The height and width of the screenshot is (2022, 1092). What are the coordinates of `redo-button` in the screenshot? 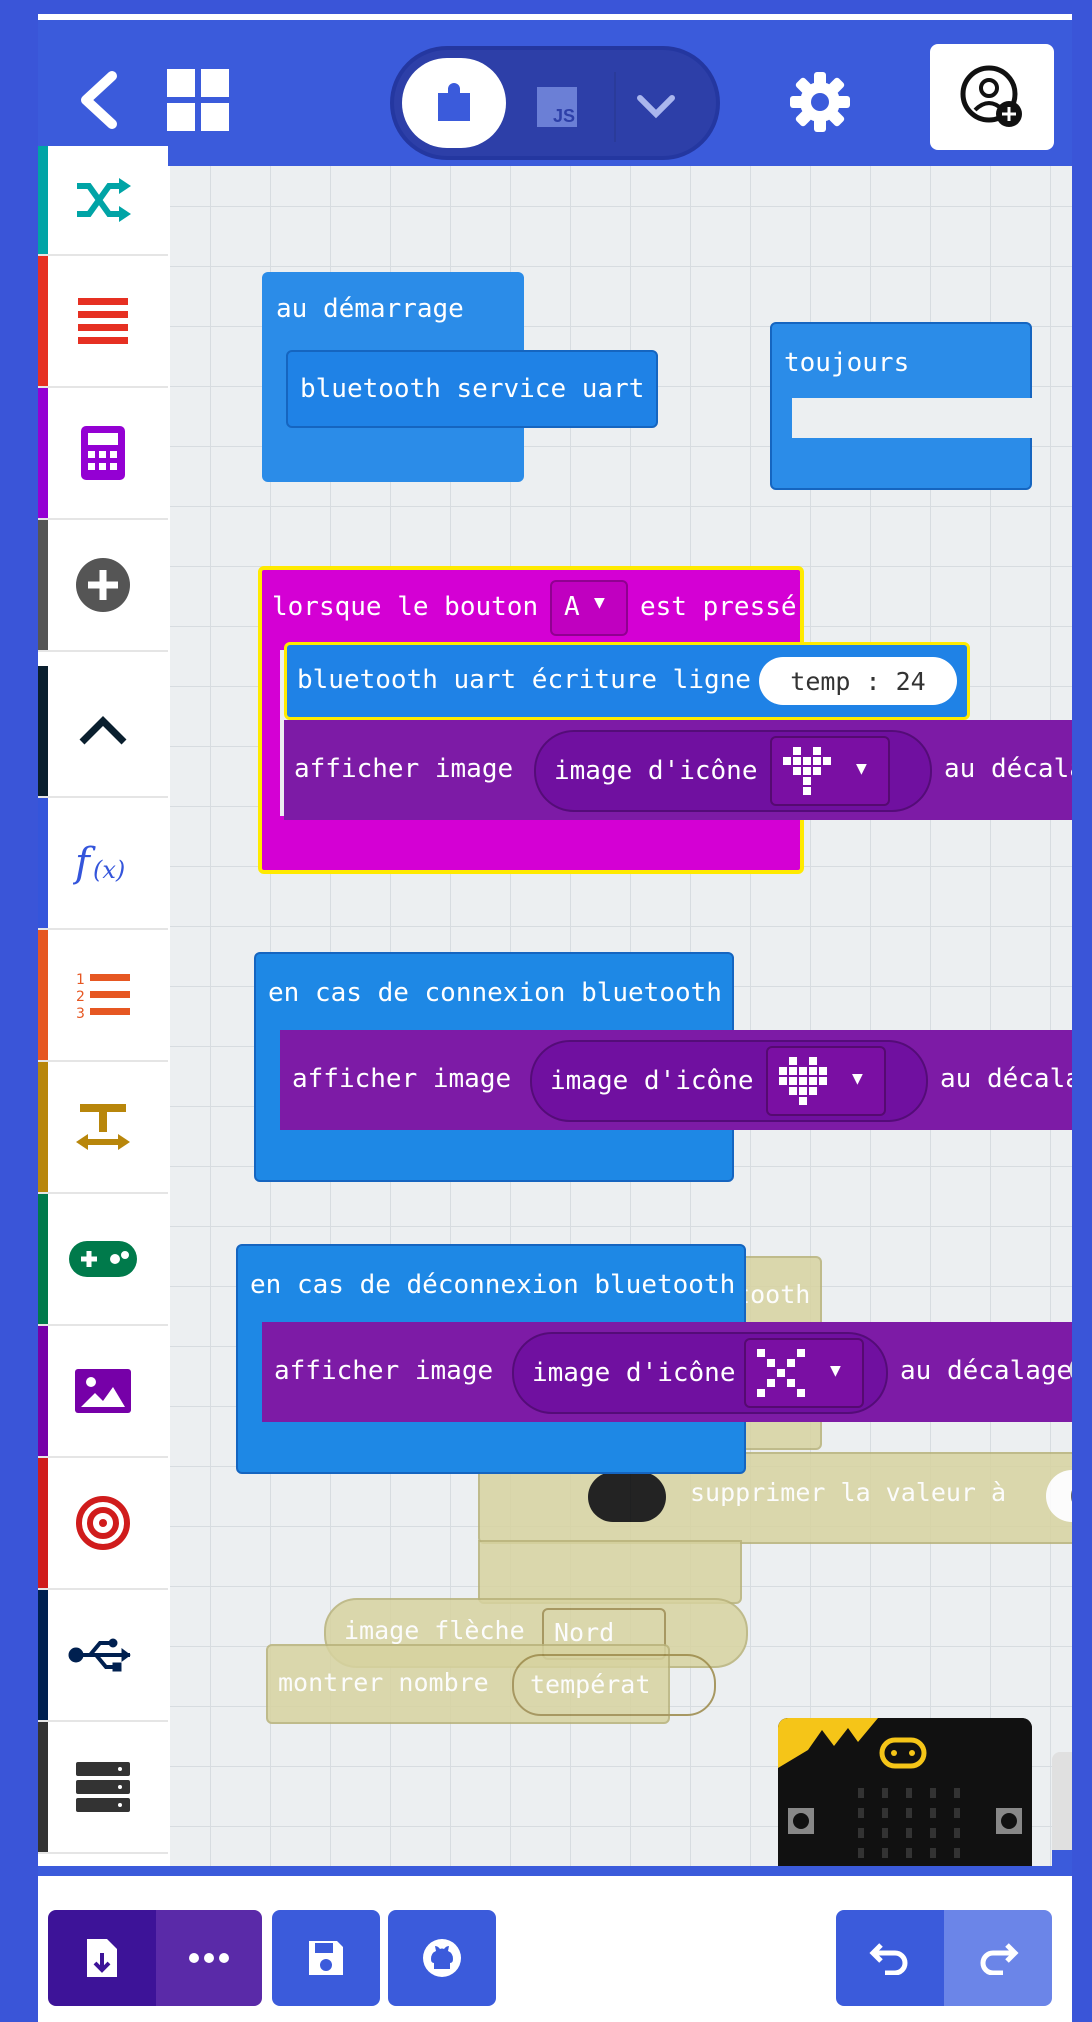 It's located at (998, 1958).